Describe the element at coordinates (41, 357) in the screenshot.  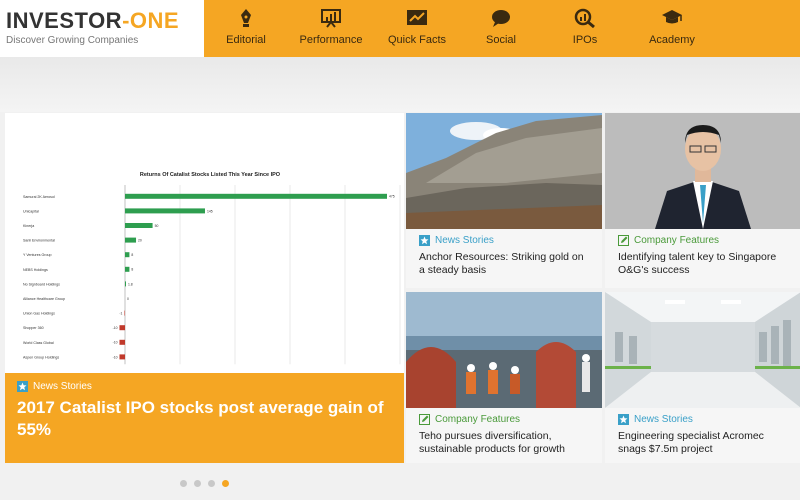
I see `chart-category-label: Aspen Group Holdings` at that location.